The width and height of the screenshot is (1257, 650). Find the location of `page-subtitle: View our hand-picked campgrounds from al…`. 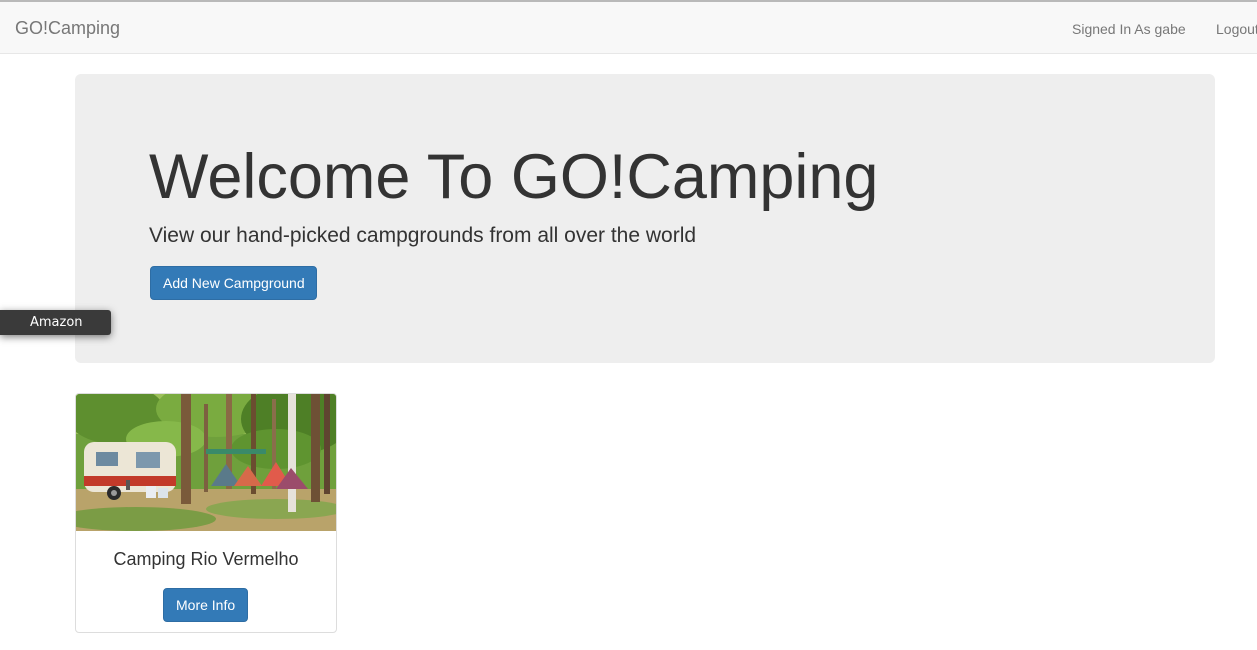

page-subtitle: View our hand-picked campgrounds from al… is located at coordinates (423, 235).